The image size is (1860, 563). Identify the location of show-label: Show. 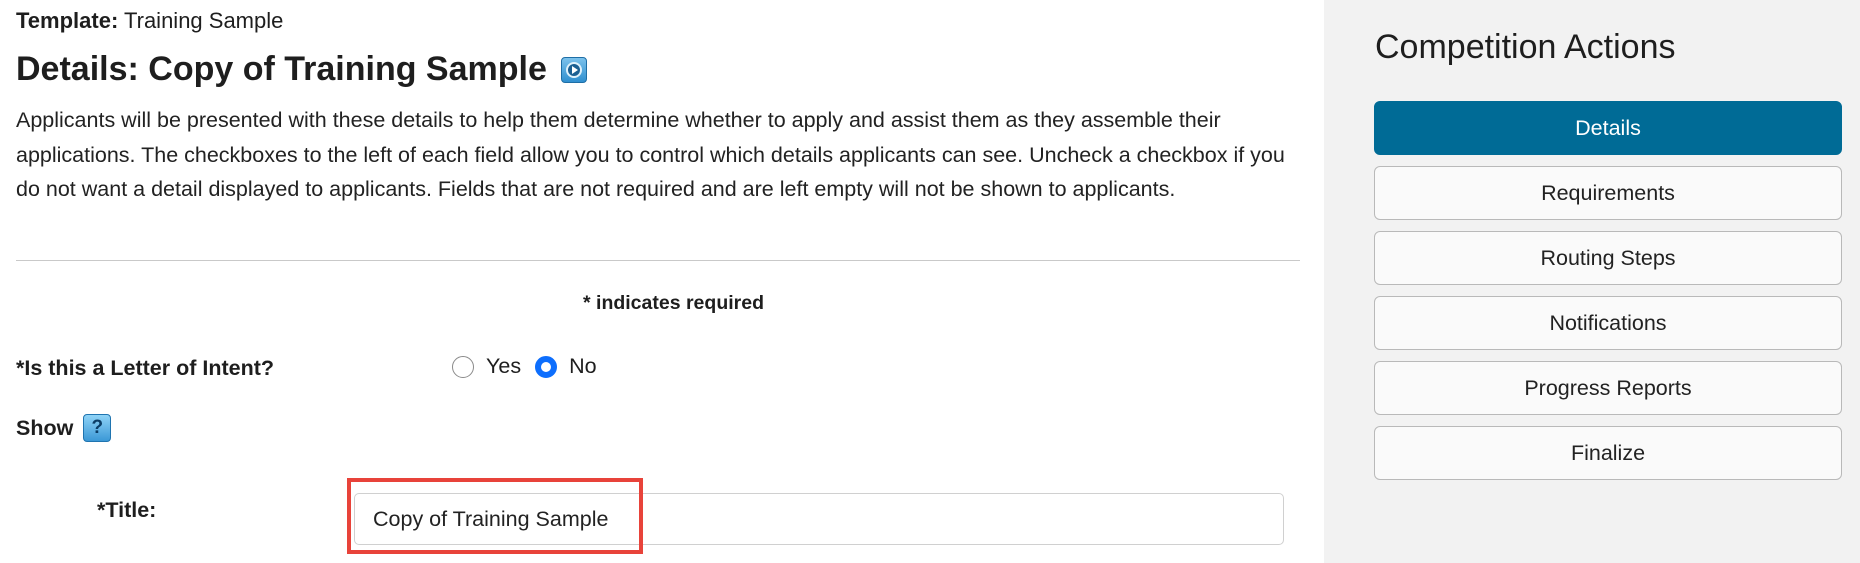
(45, 427).